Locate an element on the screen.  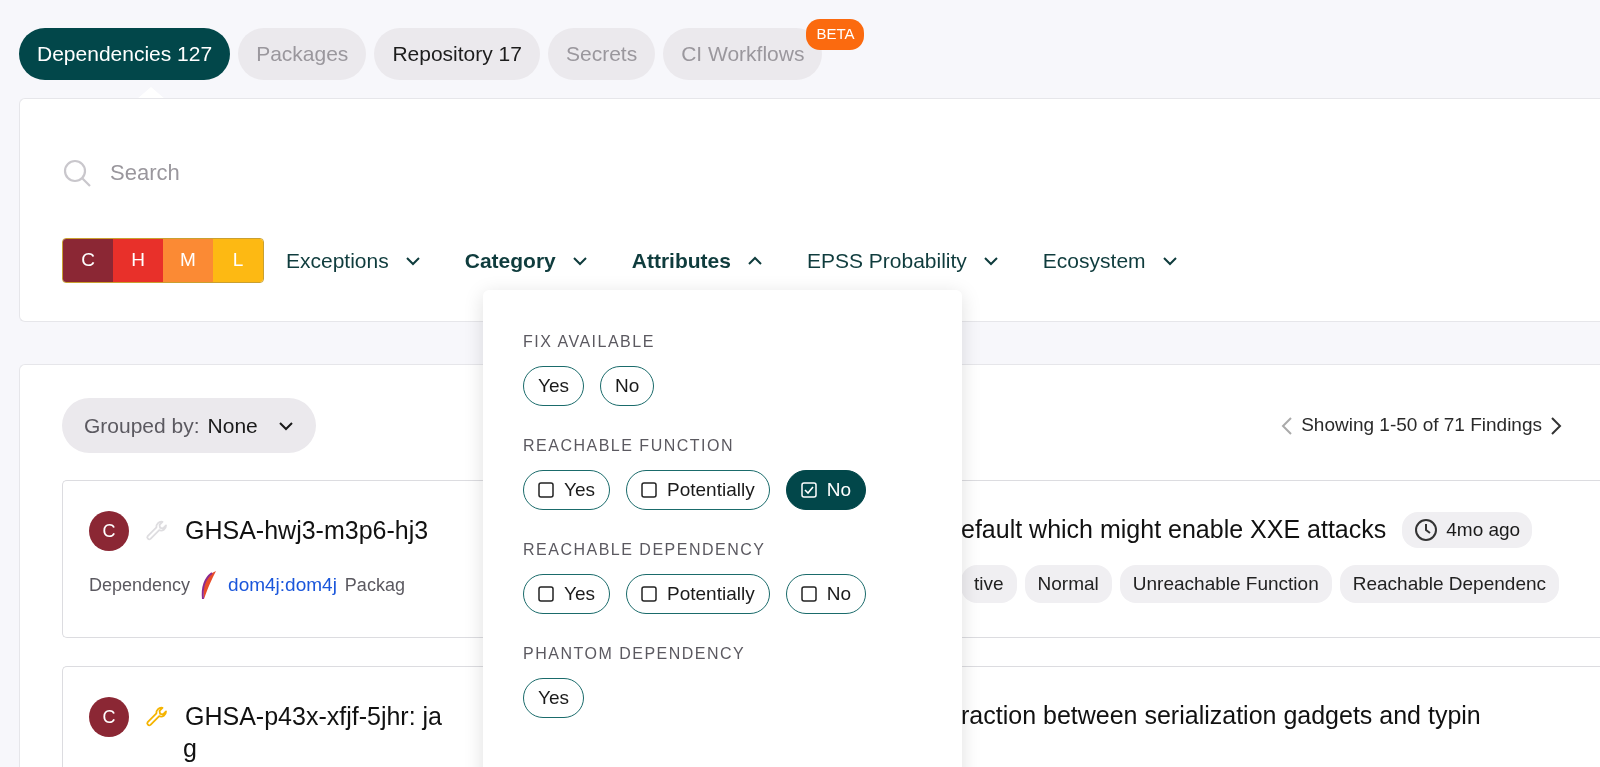
pagination-text: Showing 1-50 of 71 Findings is located at coordinates (1421, 425).